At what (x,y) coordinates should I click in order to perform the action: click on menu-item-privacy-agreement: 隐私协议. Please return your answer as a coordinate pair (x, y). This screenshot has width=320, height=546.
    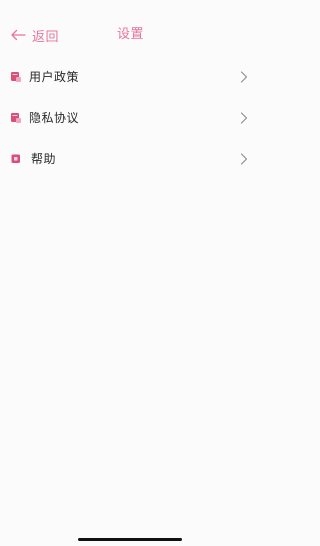
    Looking at the image, I should click on (130, 117).